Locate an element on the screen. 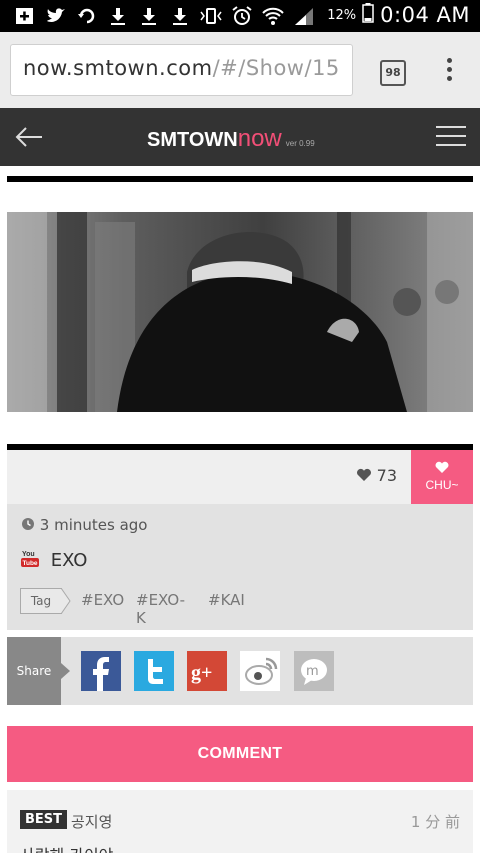 This screenshot has width=480, height=853. gplus-share-button: g+ is located at coordinates (207, 671).